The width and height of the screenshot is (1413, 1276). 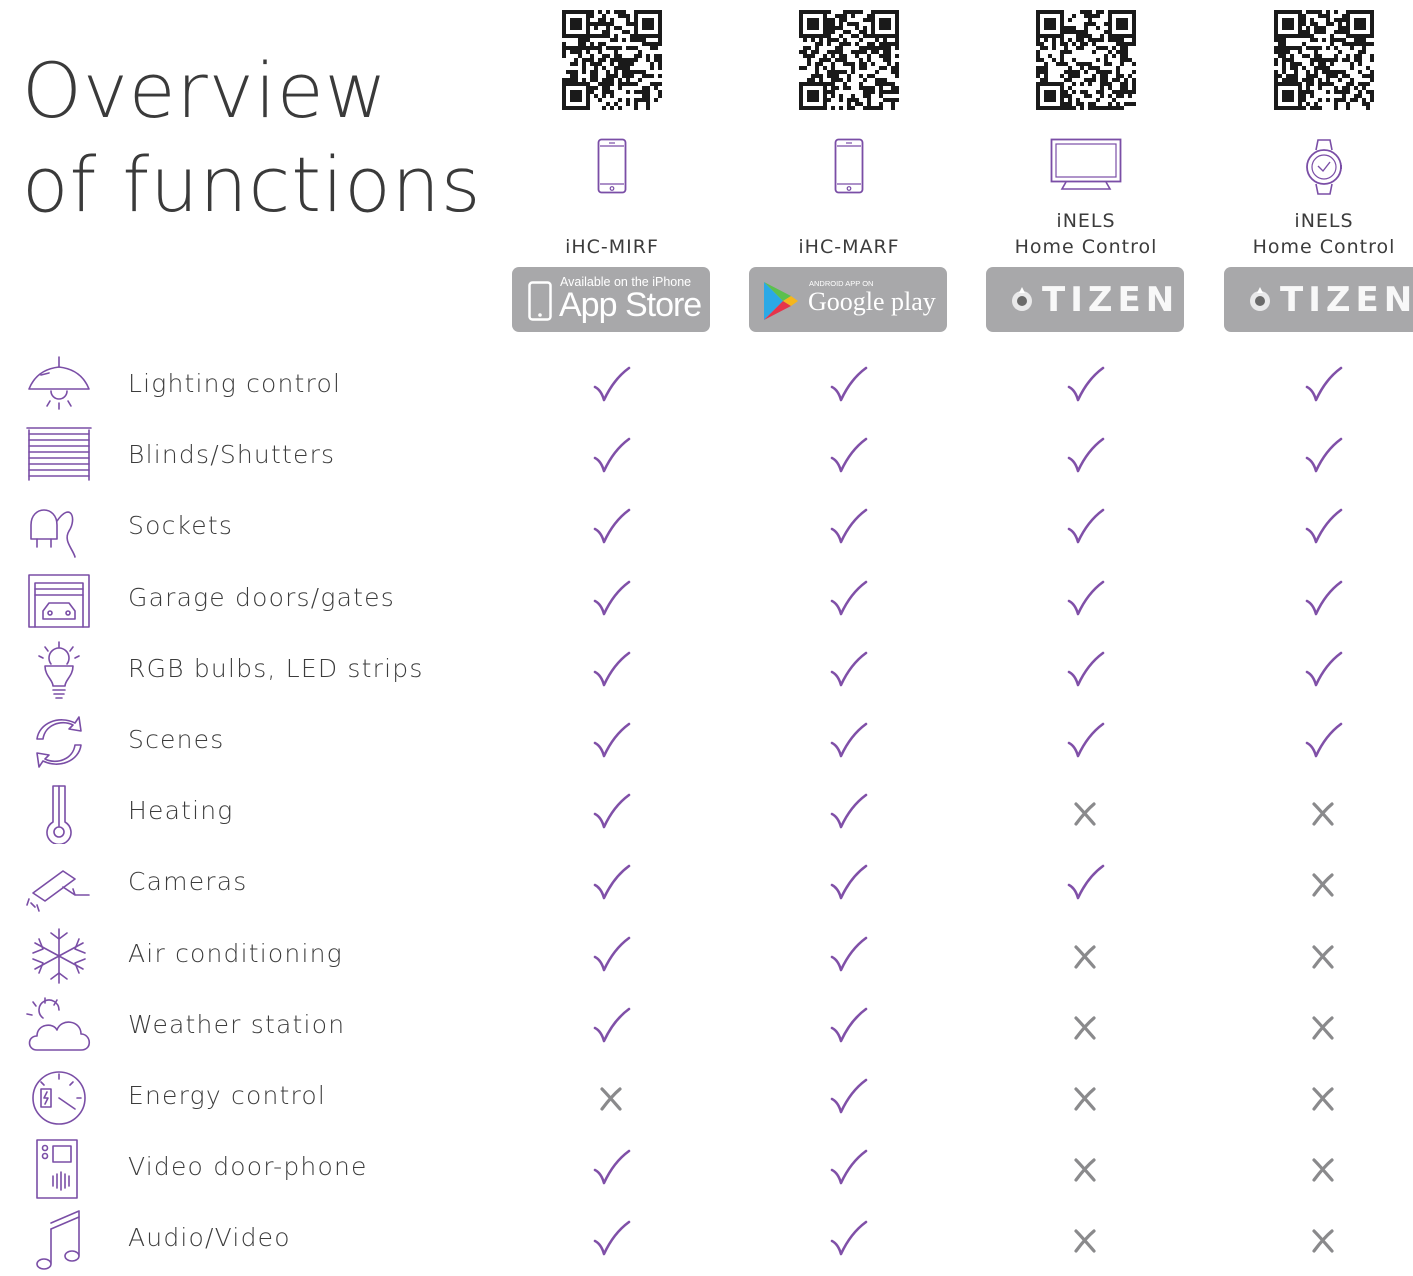 I want to click on ceiling-lamp-icon, so click(x=59, y=386).